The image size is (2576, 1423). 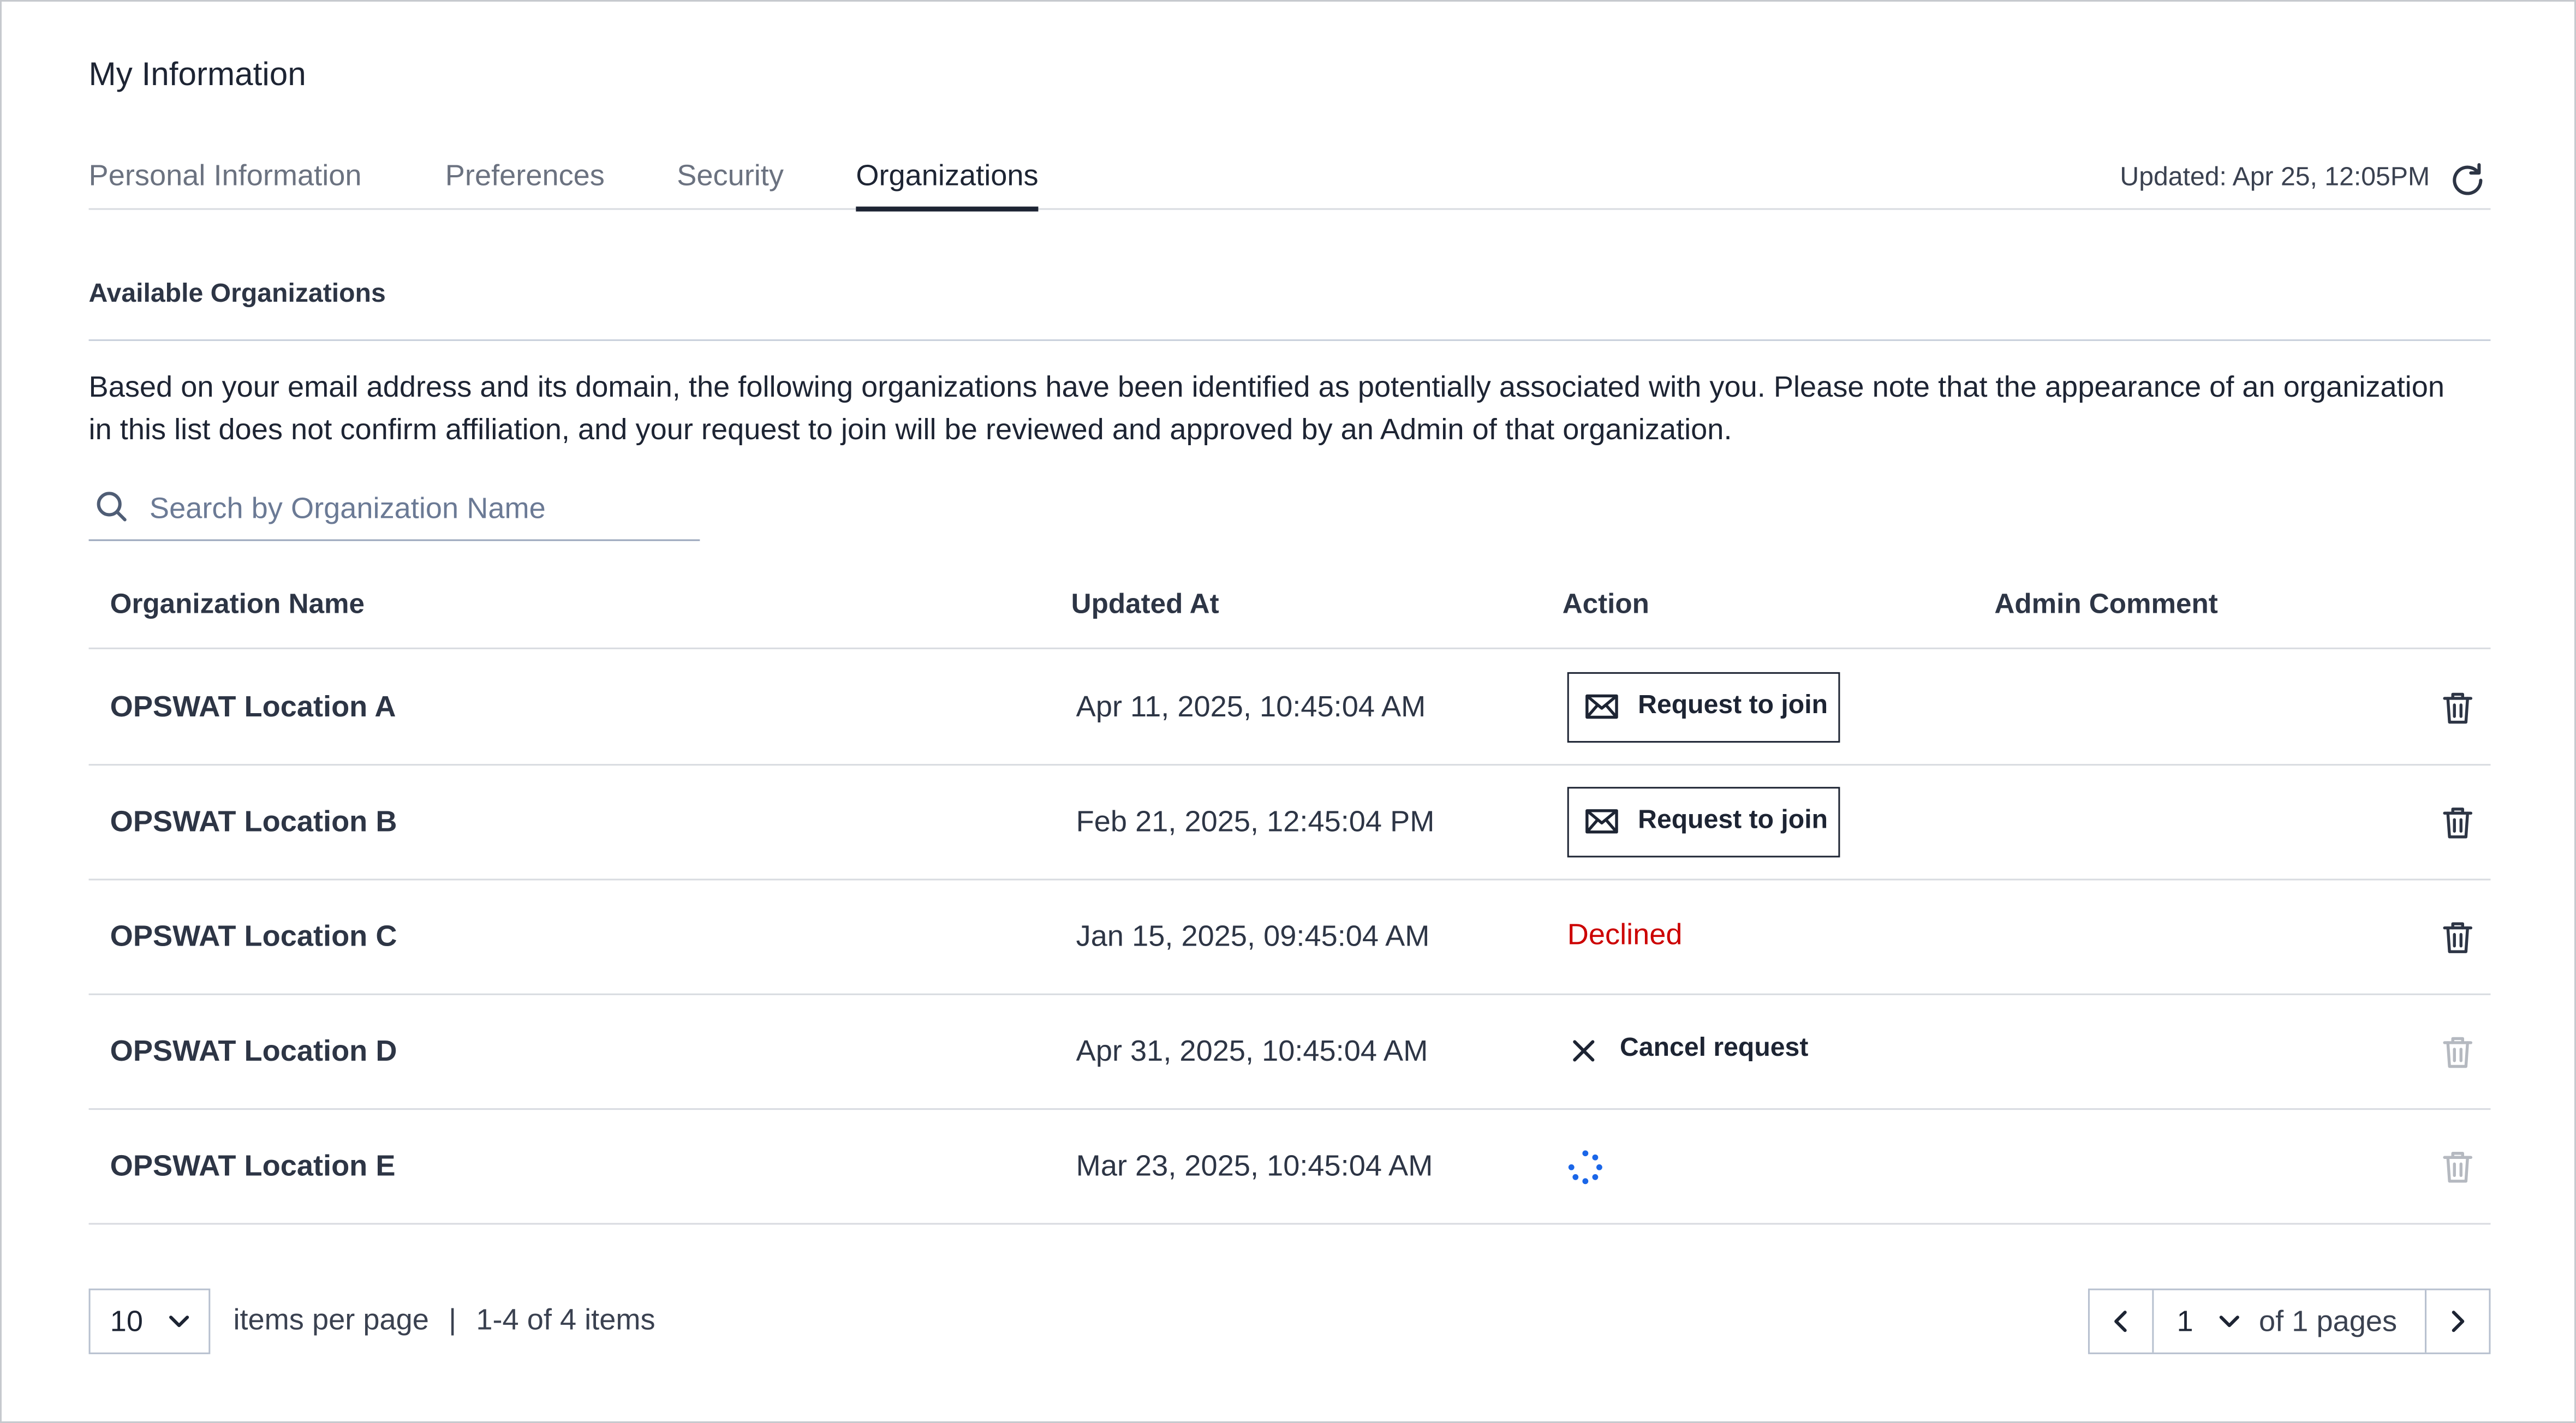 I want to click on page-title: My Information, so click(x=197, y=75).